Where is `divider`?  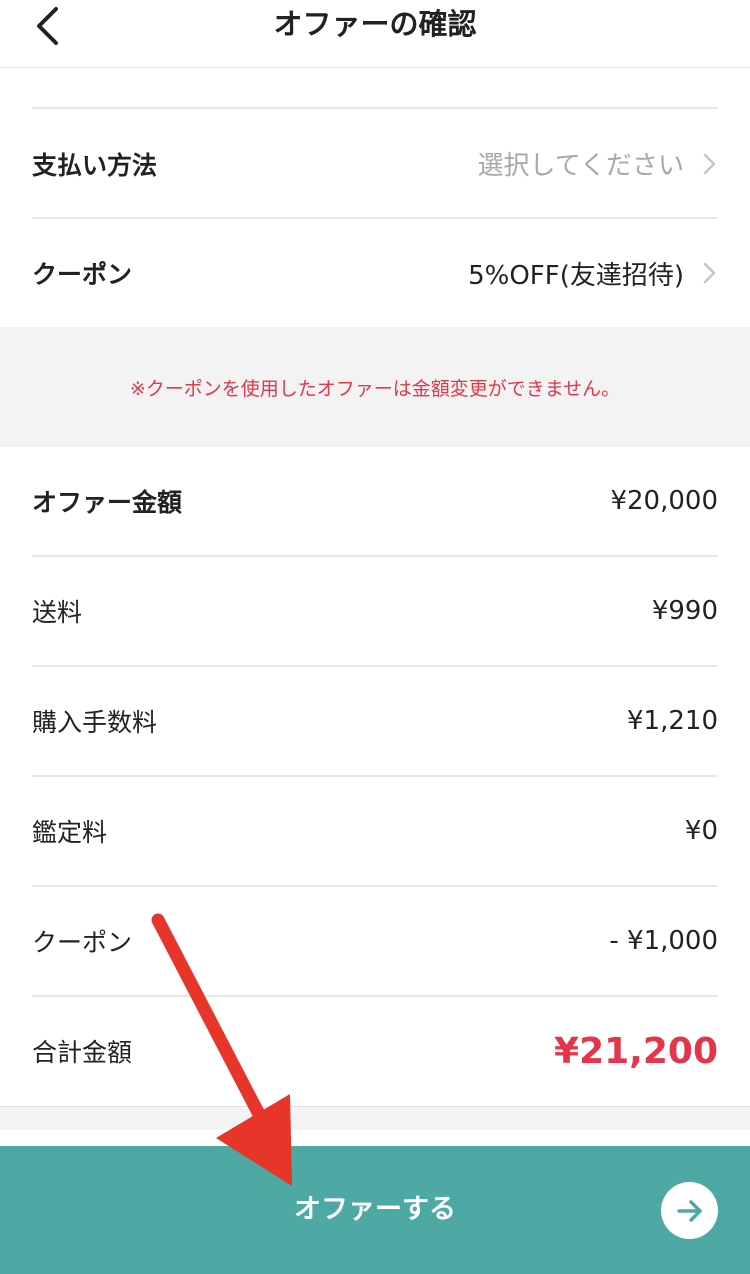
divider is located at coordinates (375, 108).